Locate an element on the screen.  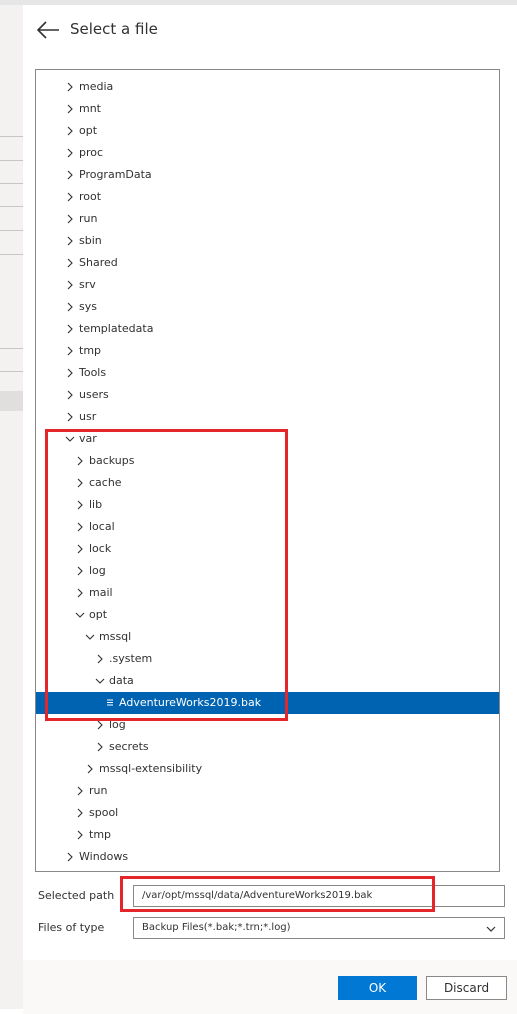
tree-folder-item: lib is located at coordinates (267, 505).